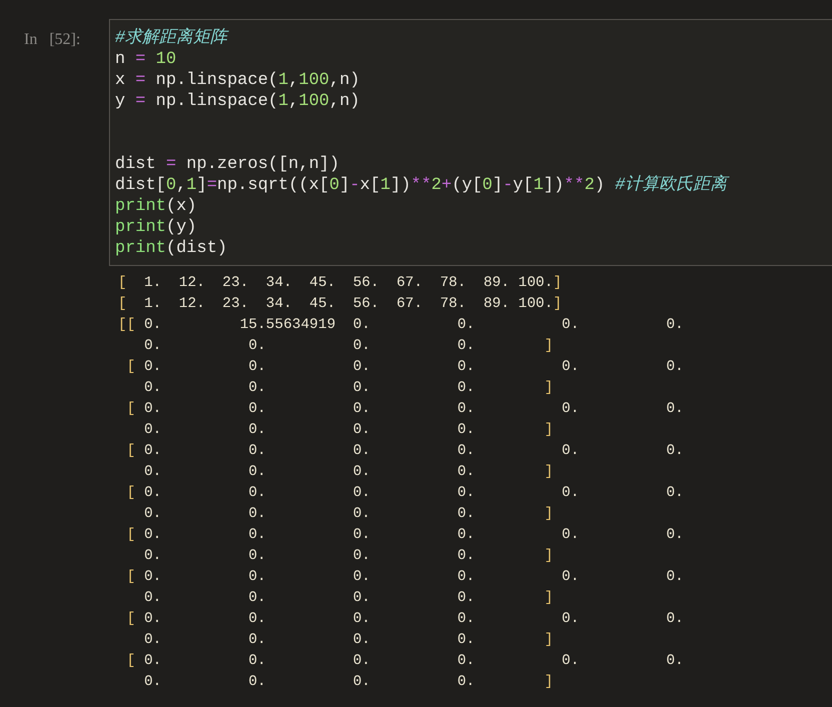 The image size is (832, 707). What do you see at coordinates (52, 39) in the screenshot?
I see `cell-prompt: In [52]:` at bounding box center [52, 39].